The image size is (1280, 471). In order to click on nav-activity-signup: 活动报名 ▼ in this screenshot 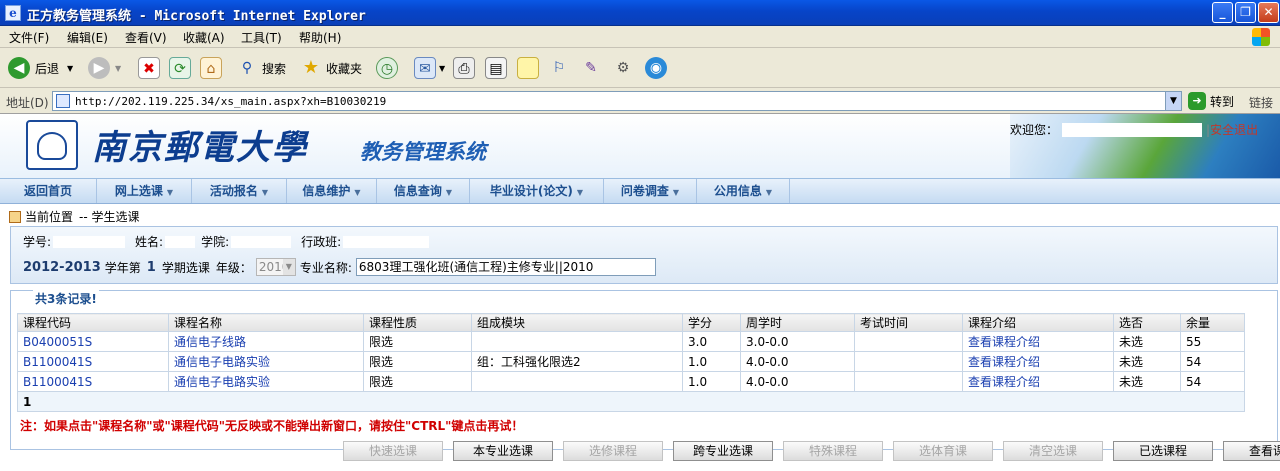, I will do `click(239, 191)`.